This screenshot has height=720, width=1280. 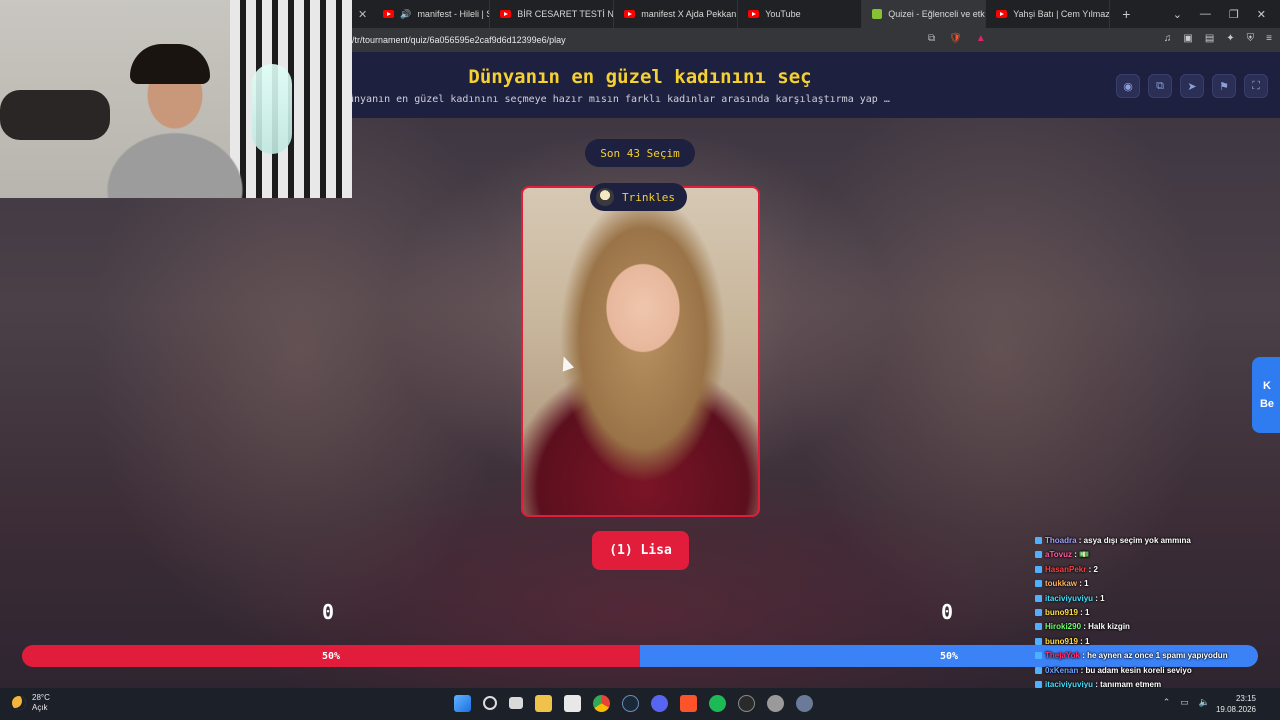 I want to click on system-tray: ⌃ ▭ 🔈, so click(x=1186, y=702).